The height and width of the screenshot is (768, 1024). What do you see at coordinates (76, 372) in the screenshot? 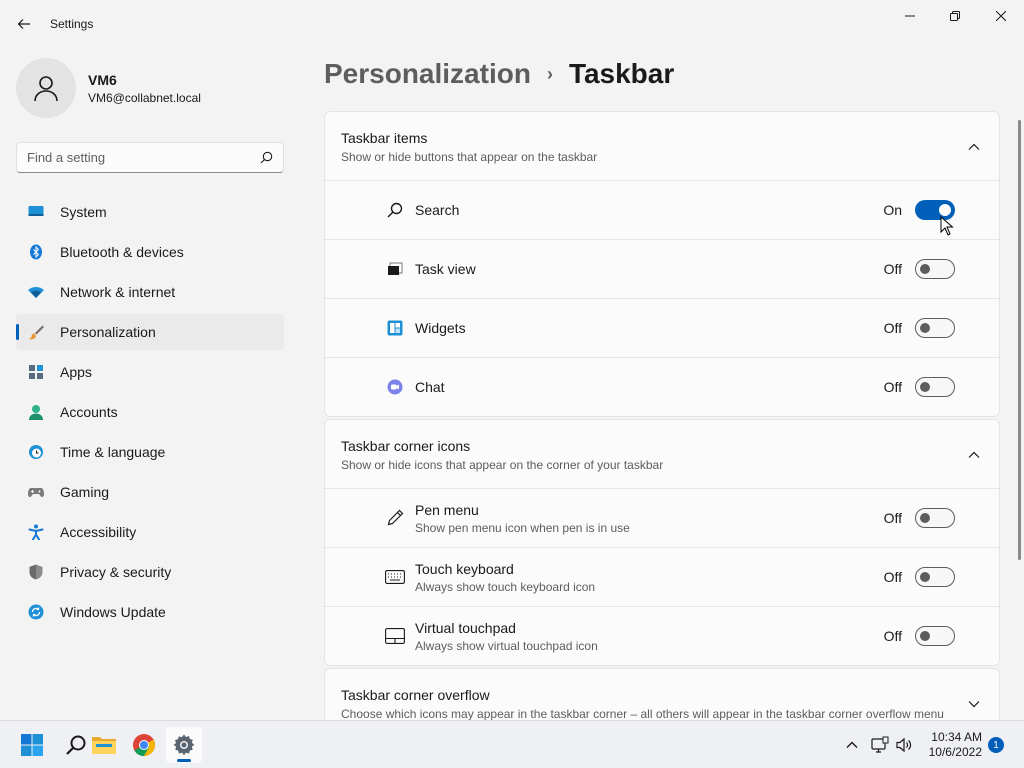
I see `sidebar-item-label: Apps` at bounding box center [76, 372].